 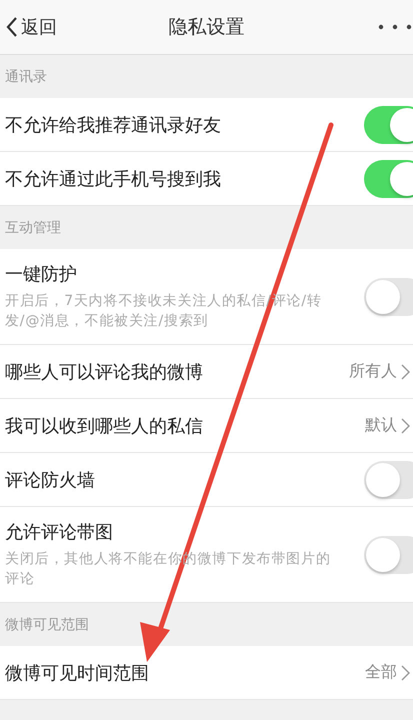 What do you see at coordinates (113, 125) in the screenshot?
I see `setting-label: 不允许给我推荐通讯录好友` at bounding box center [113, 125].